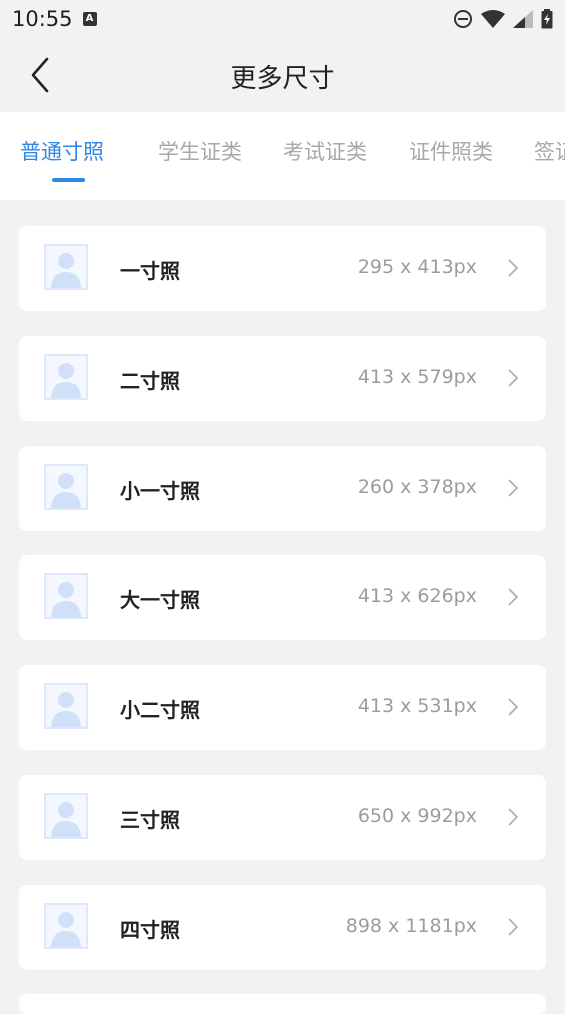  I want to click on category-tabs: 普通寸照 学生证类 考试证类 证件照类 签证, so click(282, 156).